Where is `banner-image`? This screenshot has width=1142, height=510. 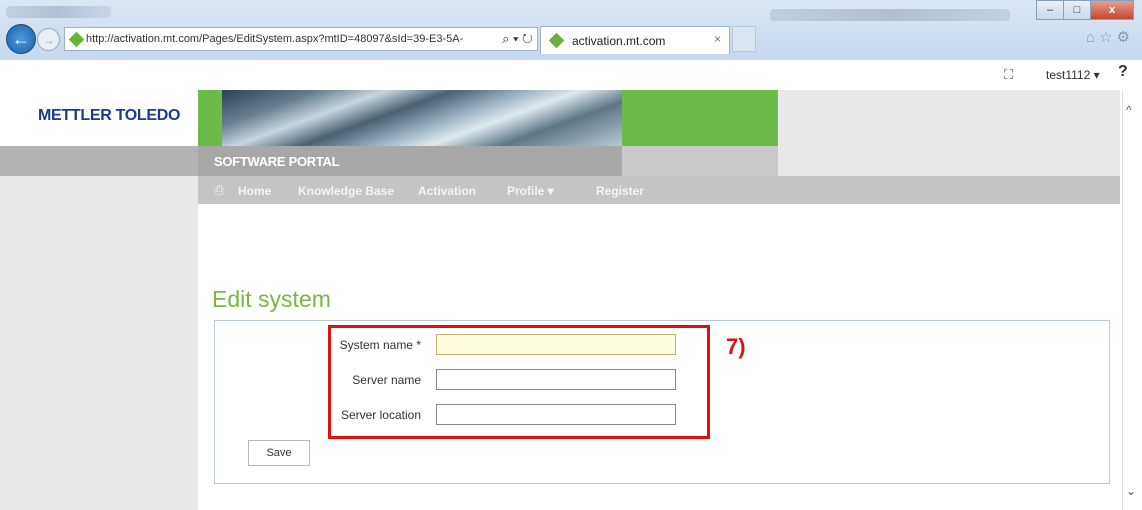
banner-image is located at coordinates (422, 118).